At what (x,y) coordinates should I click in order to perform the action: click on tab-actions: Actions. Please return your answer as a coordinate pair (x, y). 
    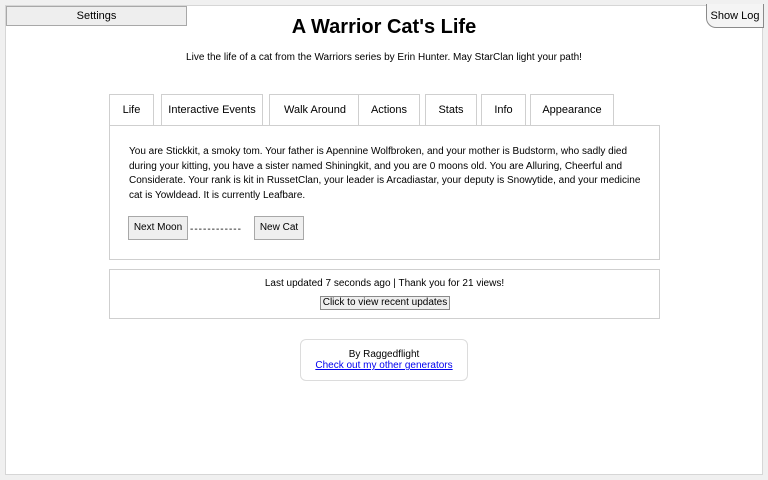
    Looking at the image, I should click on (389, 110).